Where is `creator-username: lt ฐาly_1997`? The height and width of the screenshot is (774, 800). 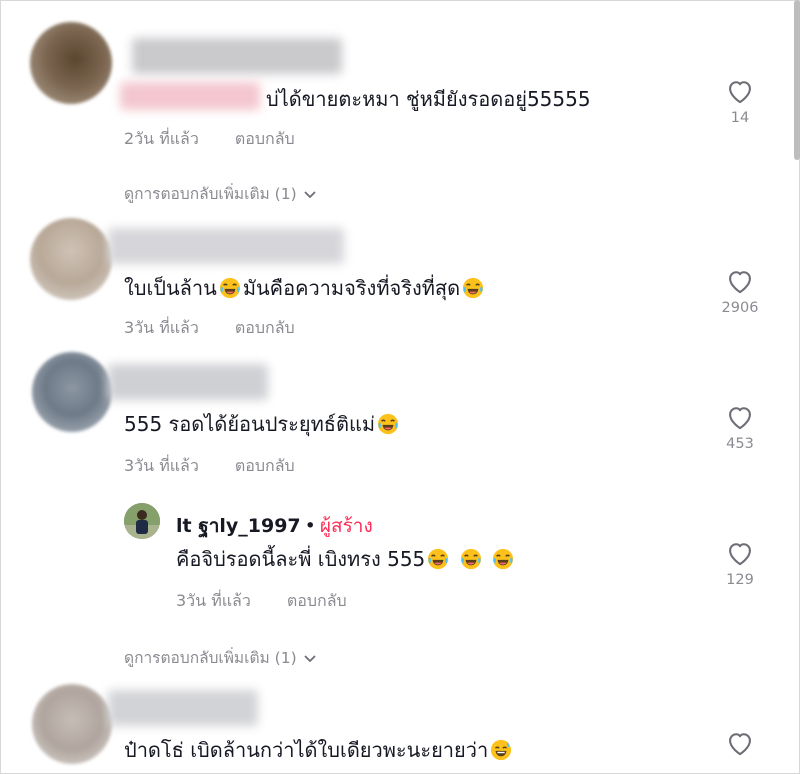 creator-username: lt ฐาly_1997 is located at coordinates (238, 526).